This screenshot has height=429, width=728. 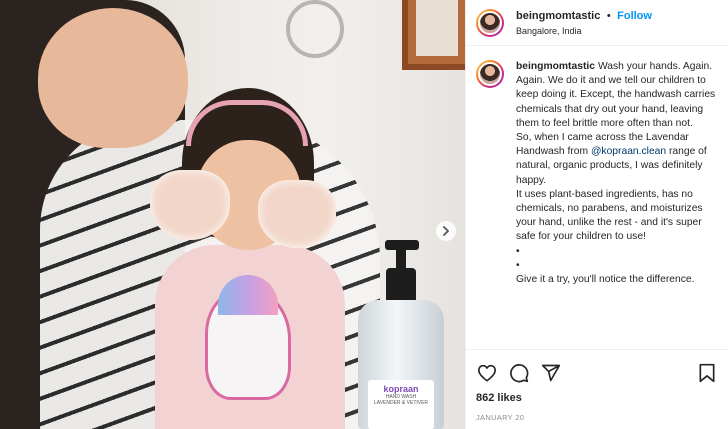 I want to click on bottle-neck, so click(x=401, y=286).